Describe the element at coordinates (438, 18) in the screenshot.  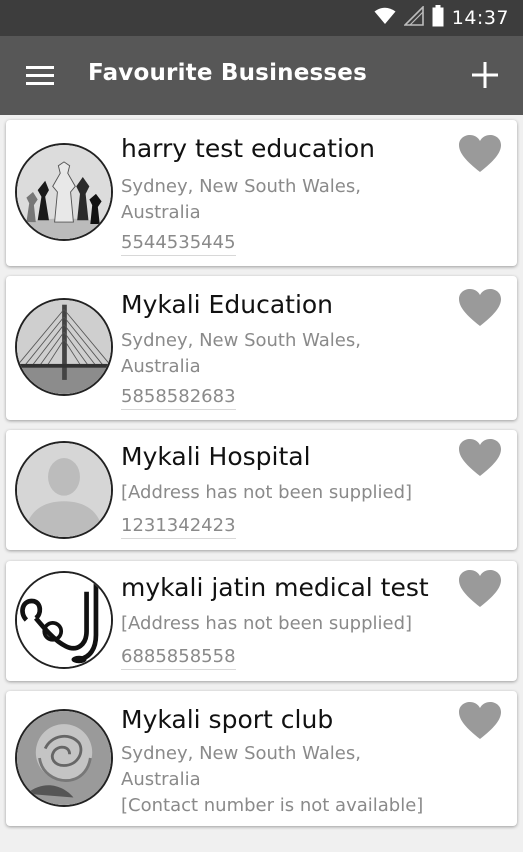
I see `battery-icon` at that location.